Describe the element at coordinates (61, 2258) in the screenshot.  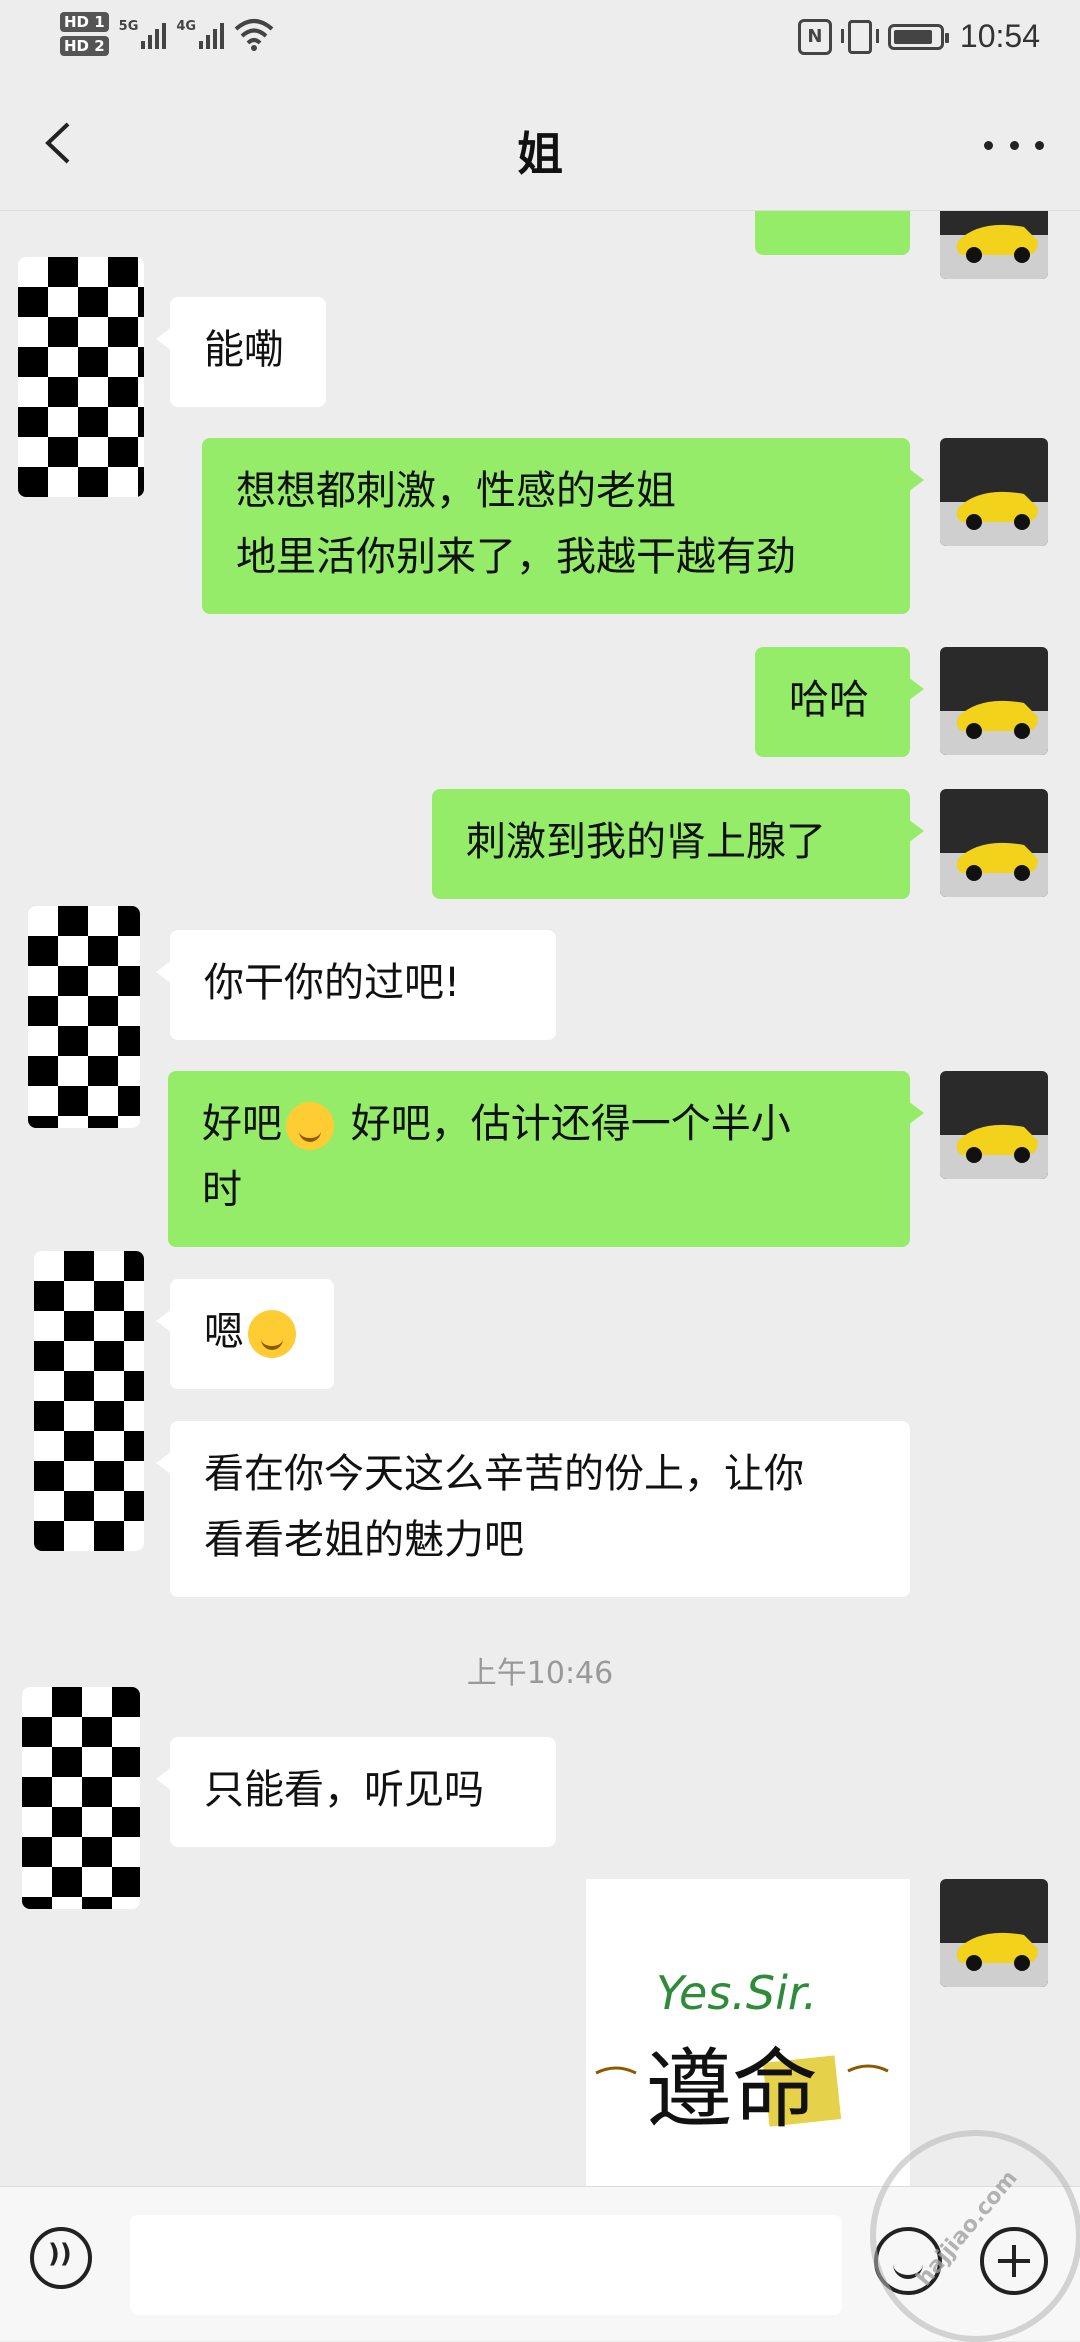
I see `voice-icon` at that location.